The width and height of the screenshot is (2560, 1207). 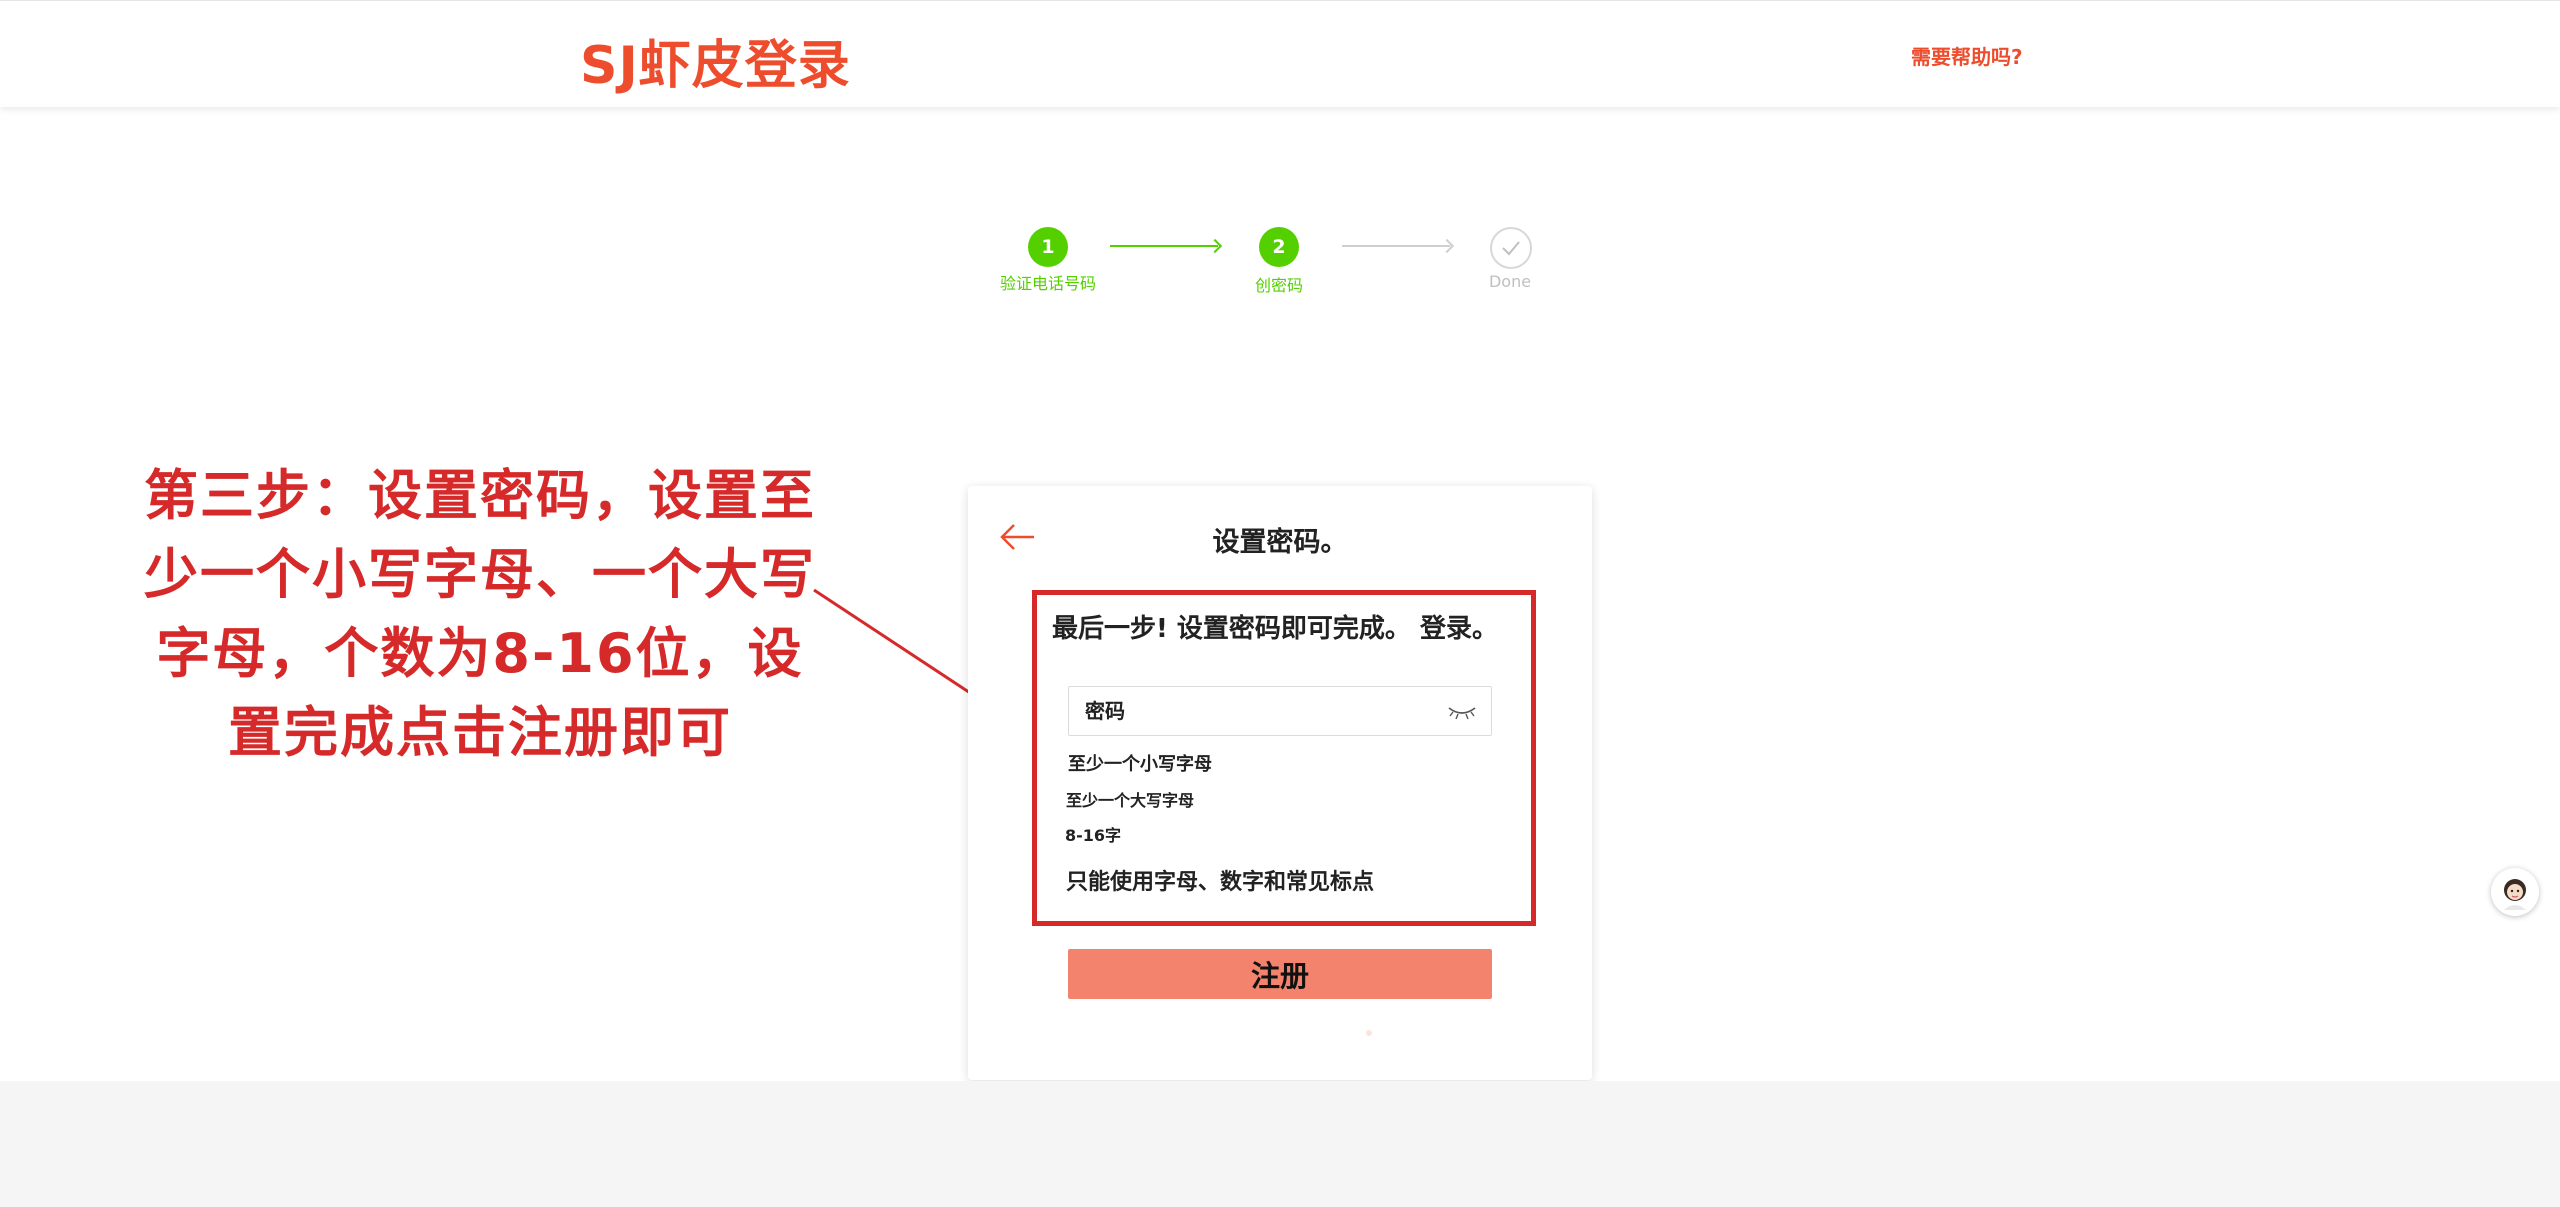 What do you see at coordinates (1510, 281) in the screenshot?
I see `step-3-label: Done` at bounding box center [1510, 281].